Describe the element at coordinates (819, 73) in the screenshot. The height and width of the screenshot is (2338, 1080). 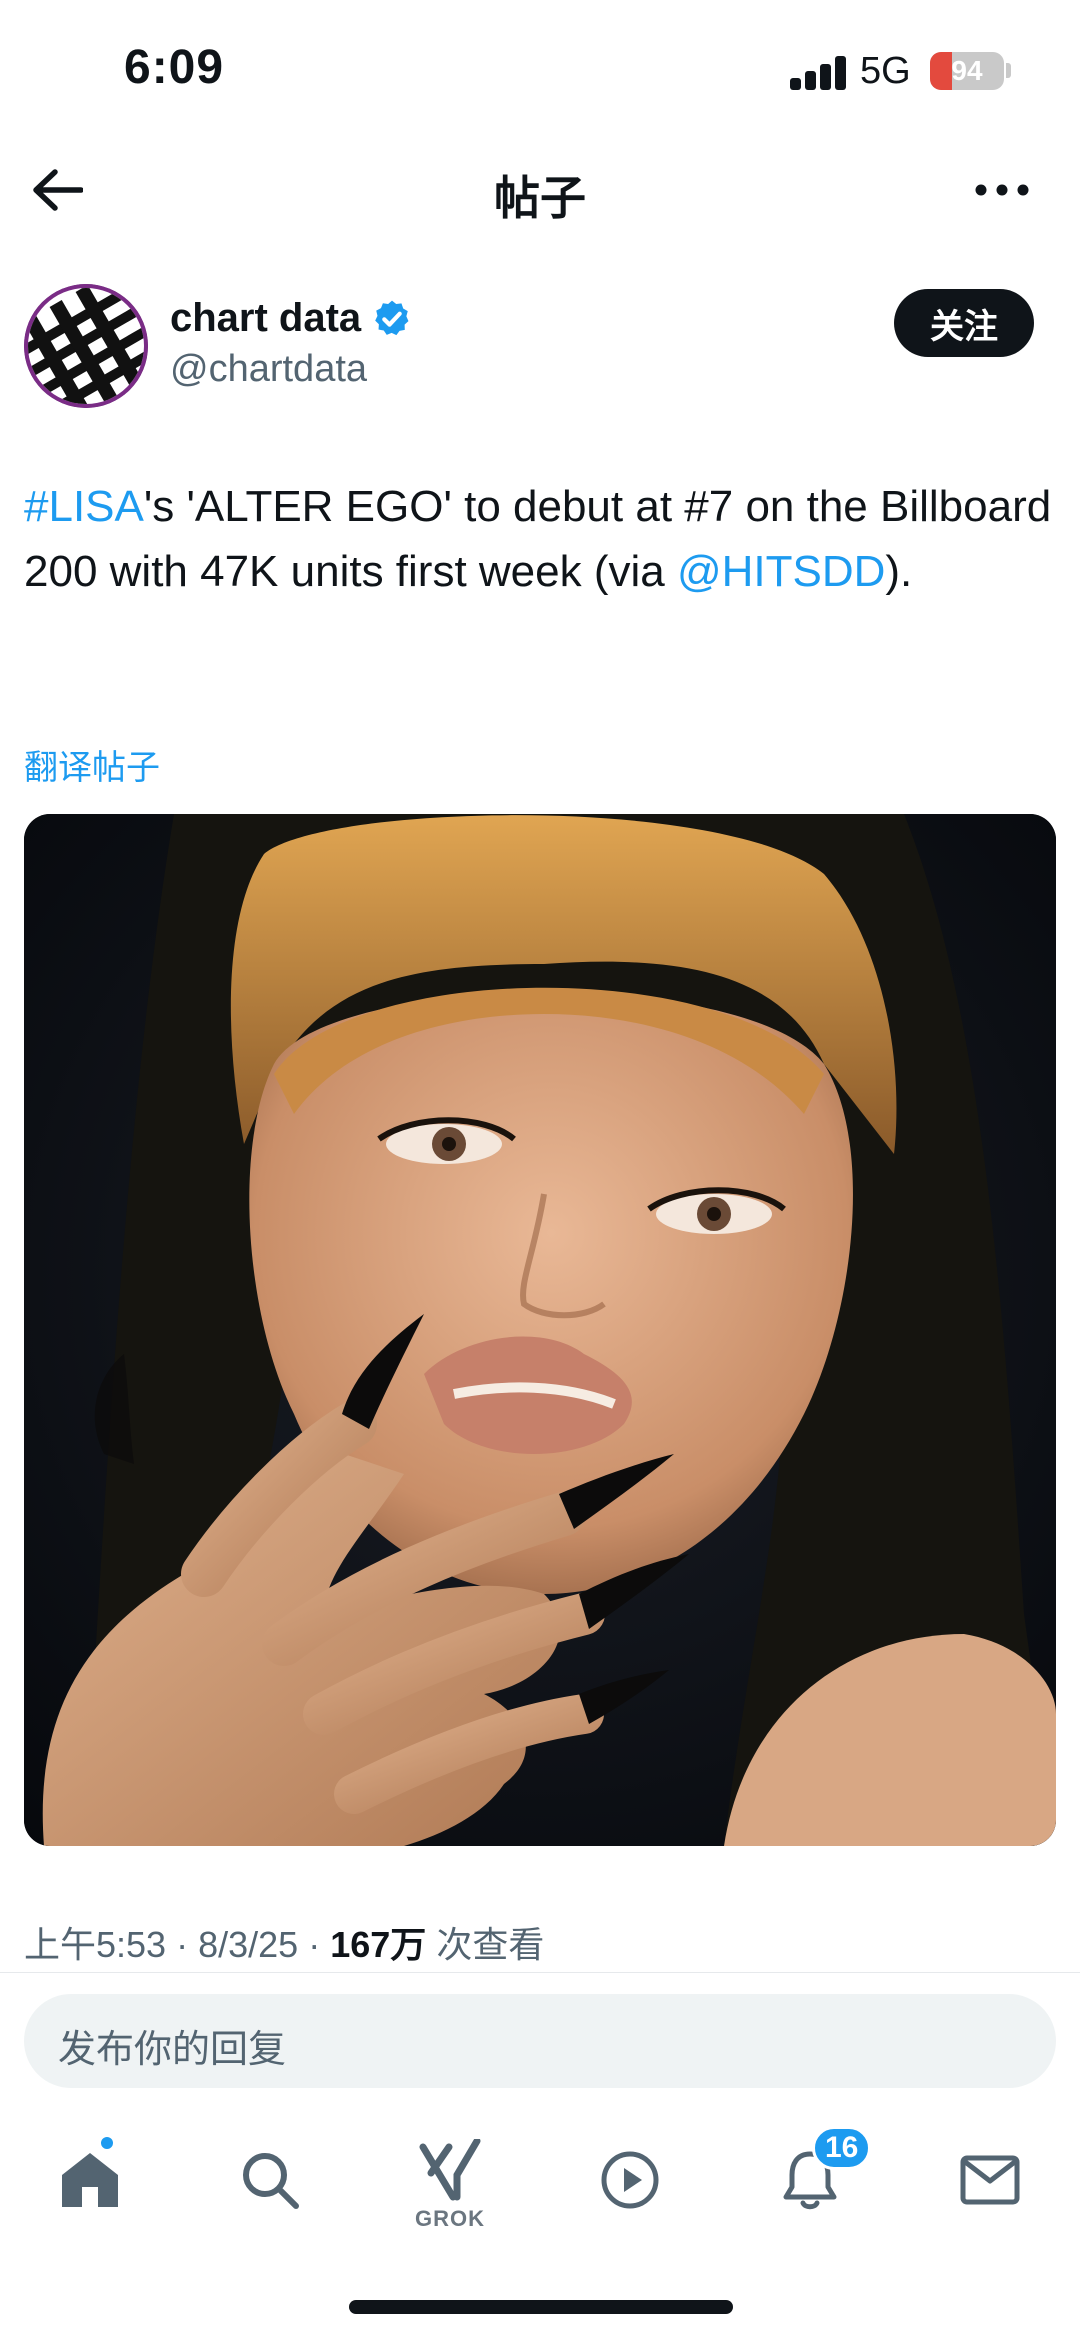
I see `cellular-signal-icon` at that location.